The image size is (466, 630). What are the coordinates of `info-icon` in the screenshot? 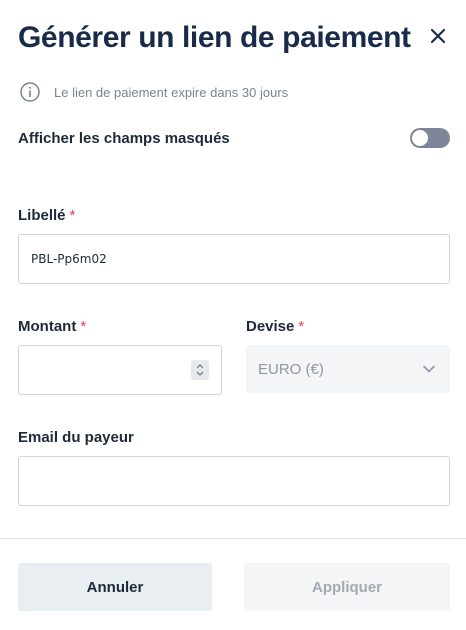 It's located at (30, 92).